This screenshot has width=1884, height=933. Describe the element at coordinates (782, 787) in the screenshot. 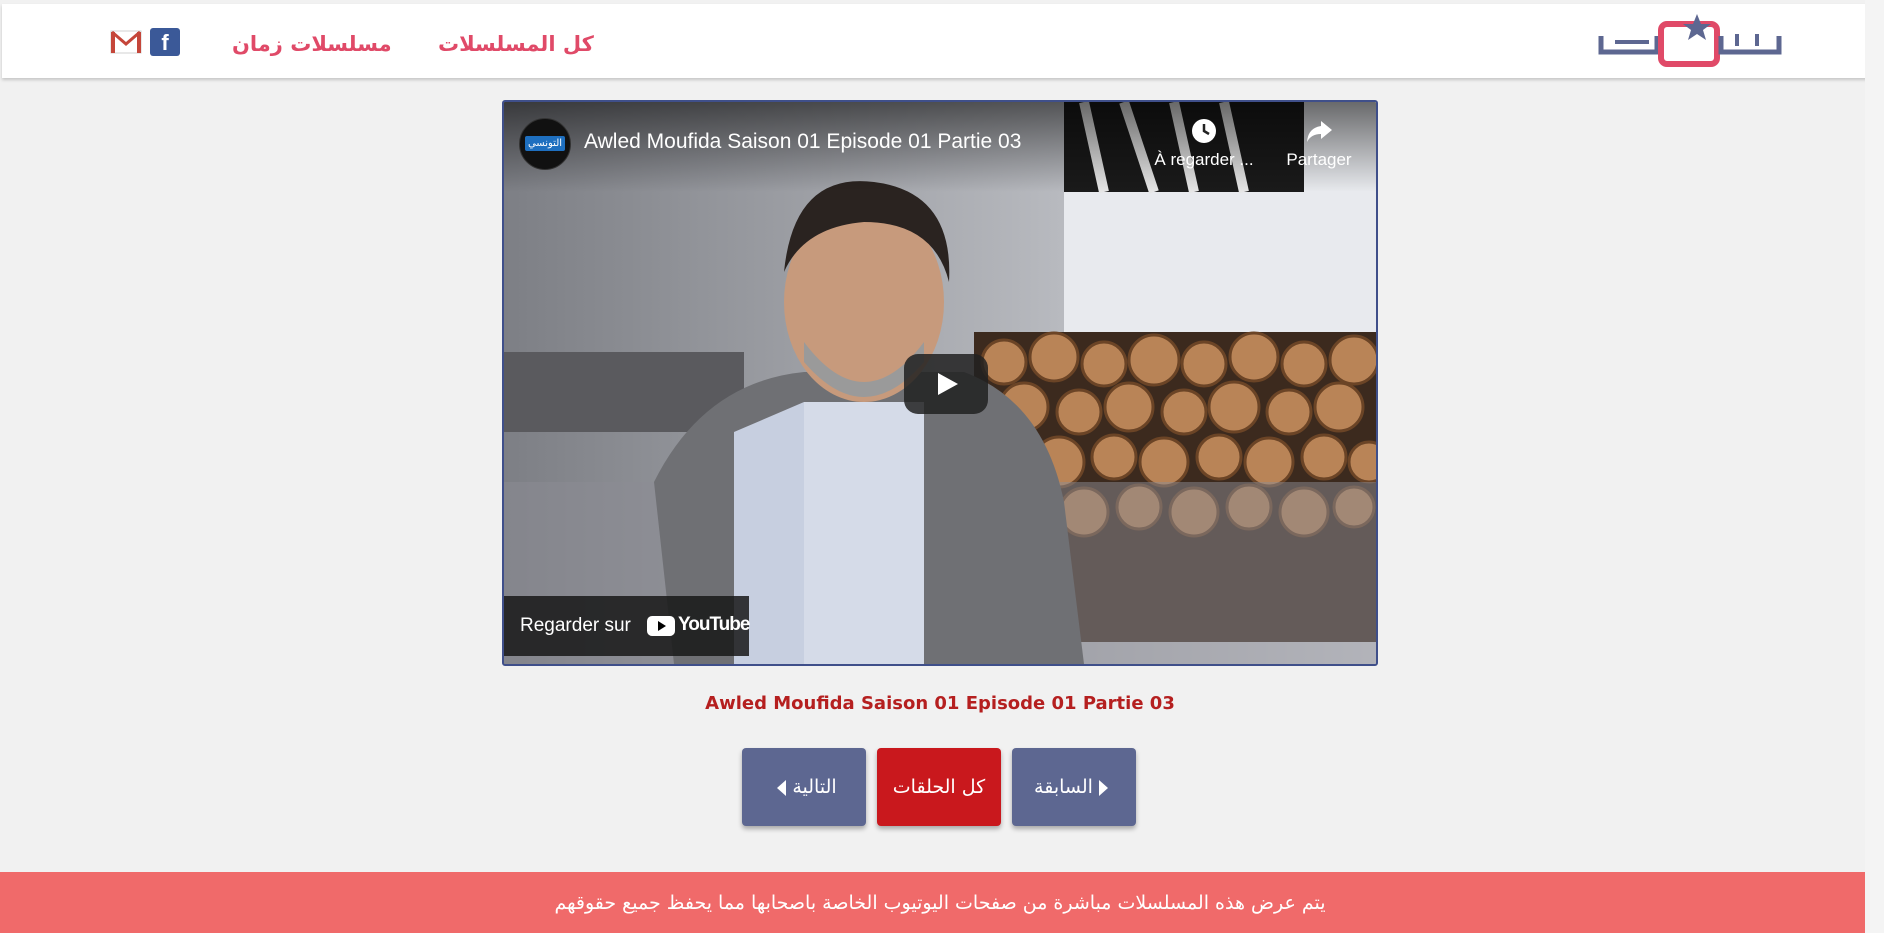

I see `caret-left-icon` at that location.